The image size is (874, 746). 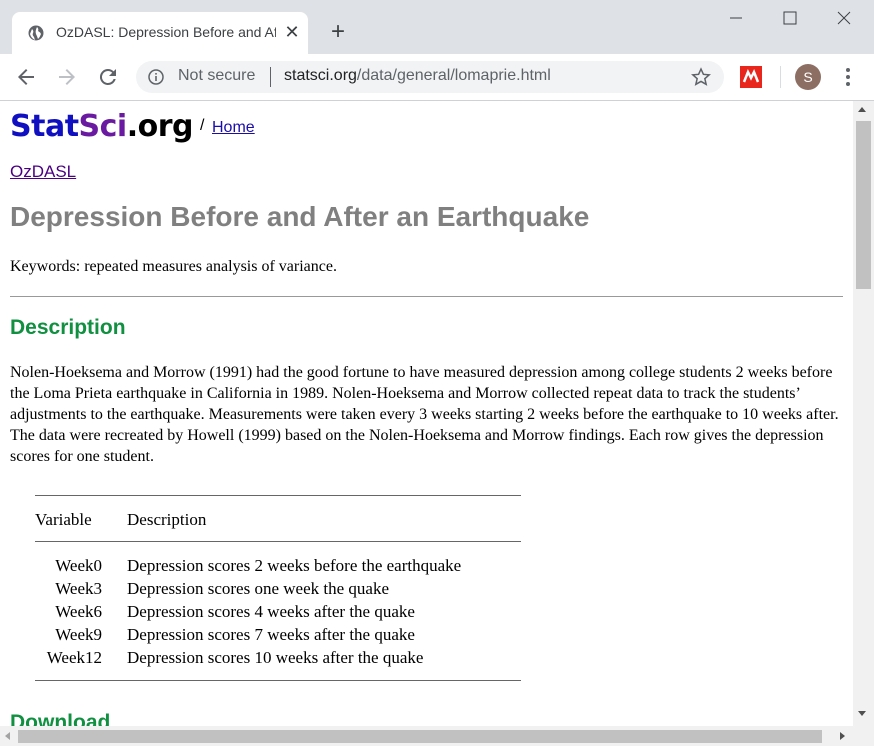 I want to click on back-arrow-icon, so click(x=26, y=77).